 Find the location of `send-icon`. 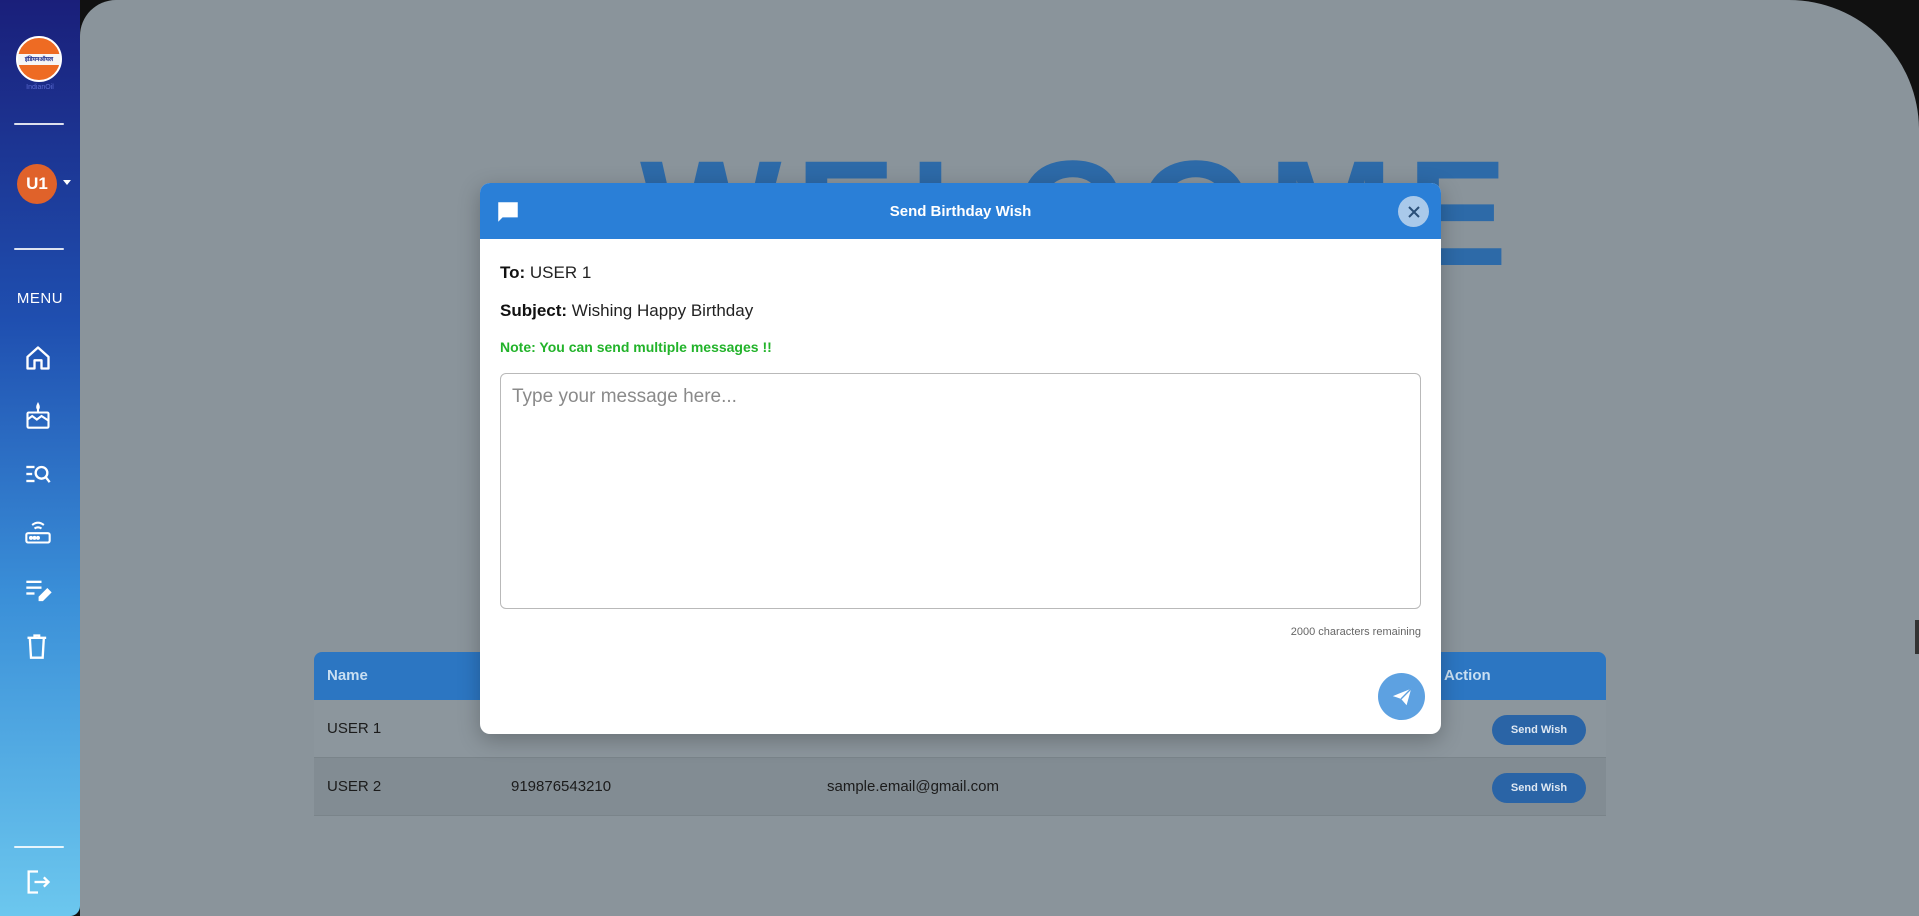

send-icon is located at coordinates (1402, 696).